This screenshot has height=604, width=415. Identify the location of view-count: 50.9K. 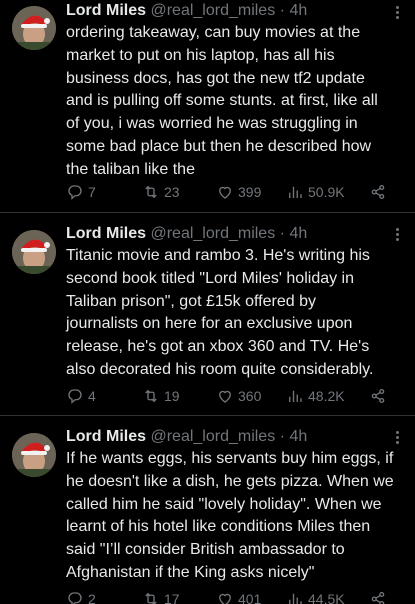
(326, 192).